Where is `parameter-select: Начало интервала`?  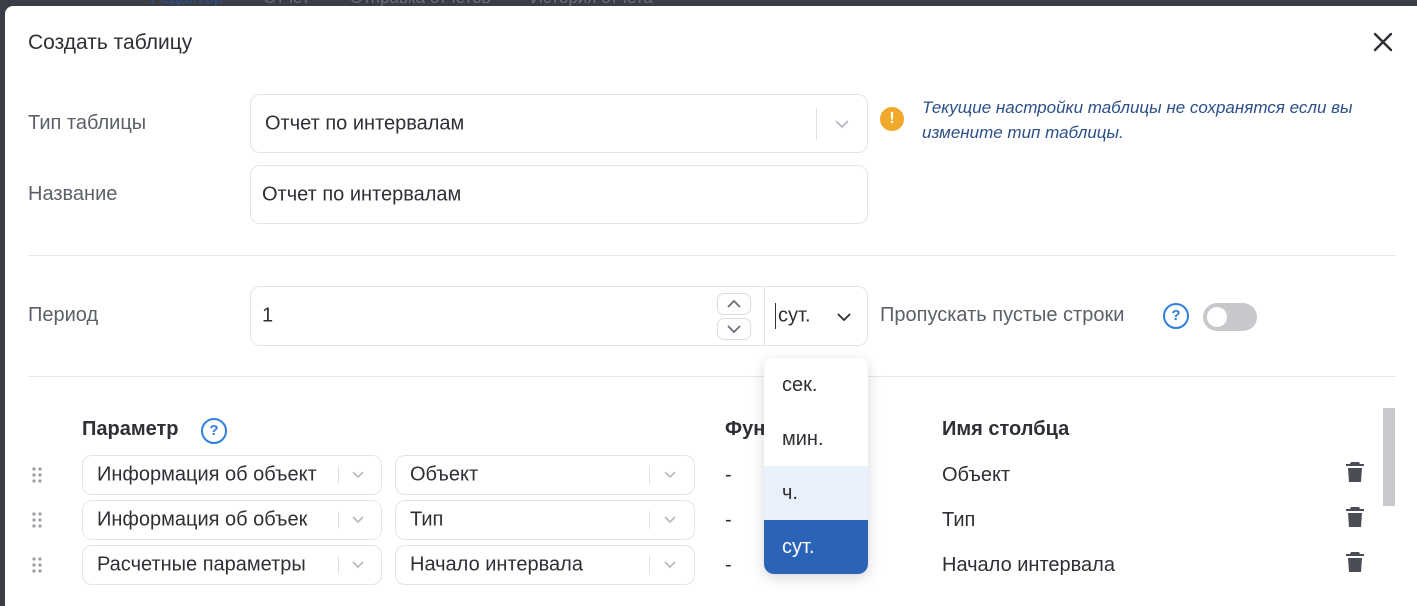
parameter-select: Начало интервала is located at coordinates (545, 565).